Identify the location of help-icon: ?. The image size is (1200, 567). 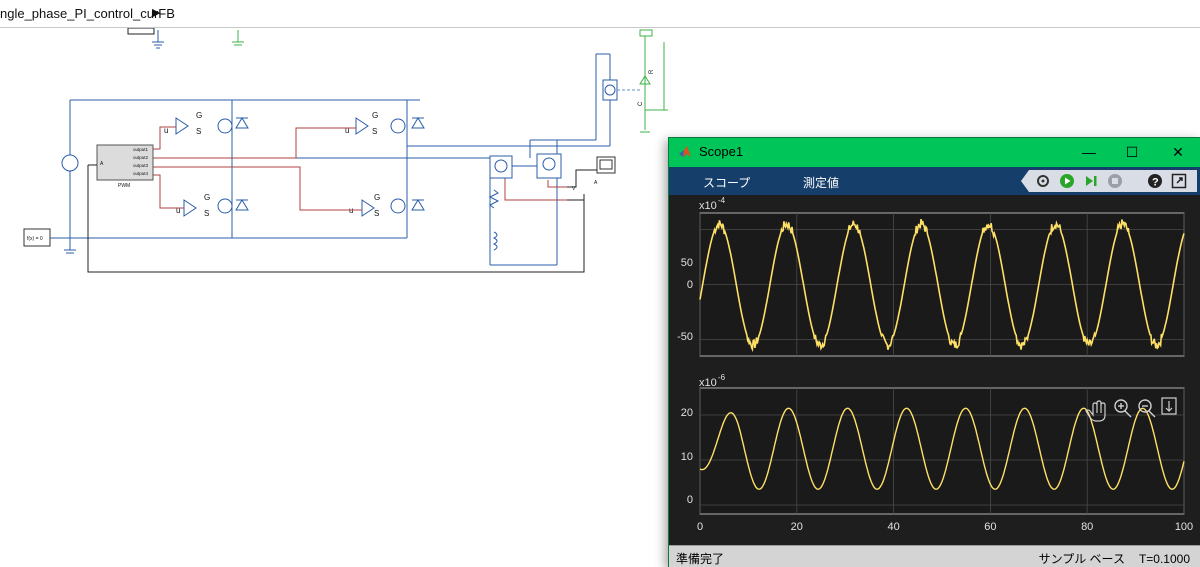
(1155, 181).